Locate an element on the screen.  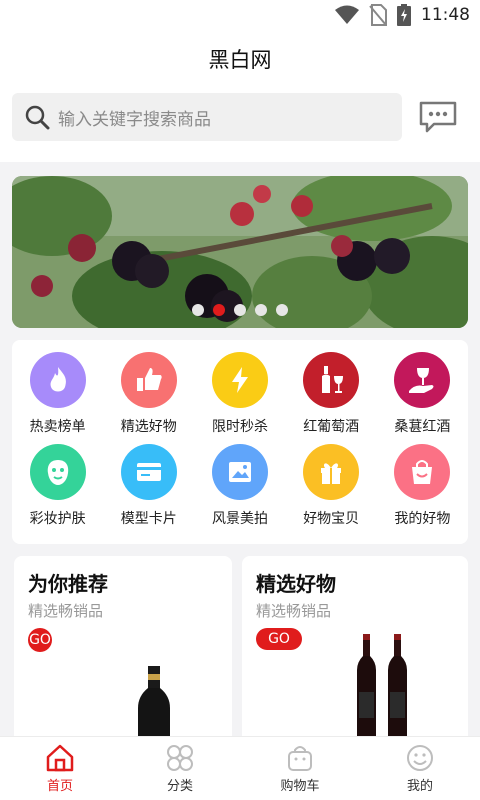
tab-category: 分类 is located at coordinates (180, 768).